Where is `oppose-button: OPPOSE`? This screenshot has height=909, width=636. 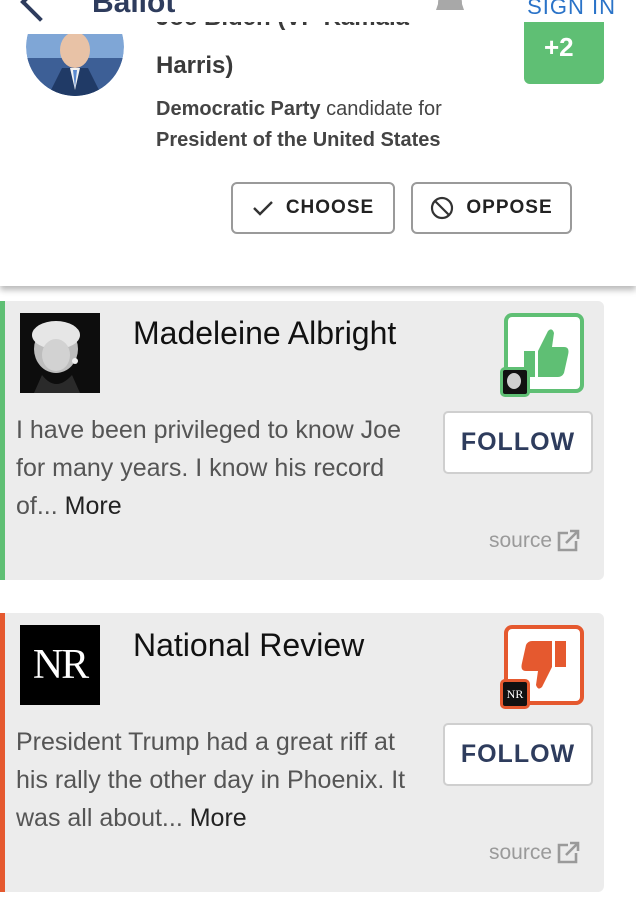 oppose-button: OPPOSE is located at coordinates (491, 208).